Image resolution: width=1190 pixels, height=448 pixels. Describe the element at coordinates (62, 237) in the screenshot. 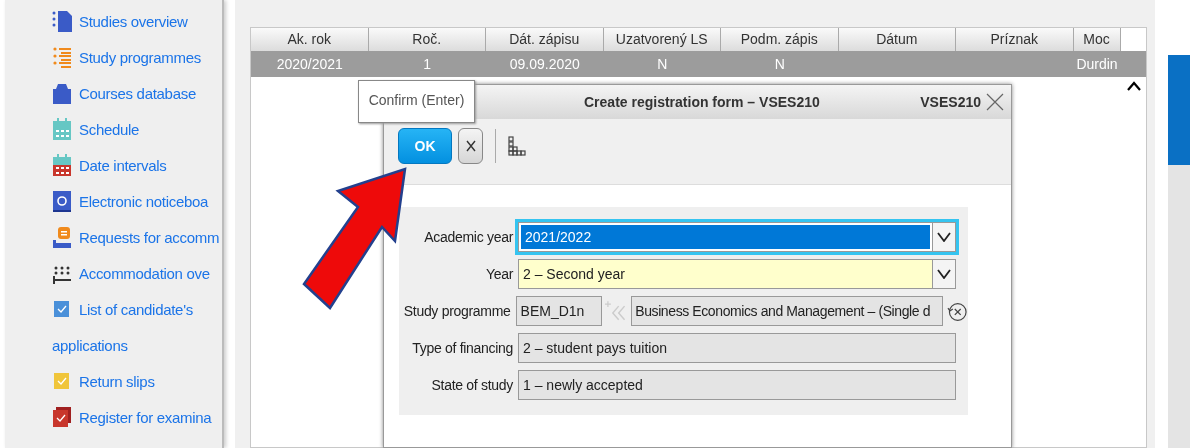

I see `bed-icon` at that location.